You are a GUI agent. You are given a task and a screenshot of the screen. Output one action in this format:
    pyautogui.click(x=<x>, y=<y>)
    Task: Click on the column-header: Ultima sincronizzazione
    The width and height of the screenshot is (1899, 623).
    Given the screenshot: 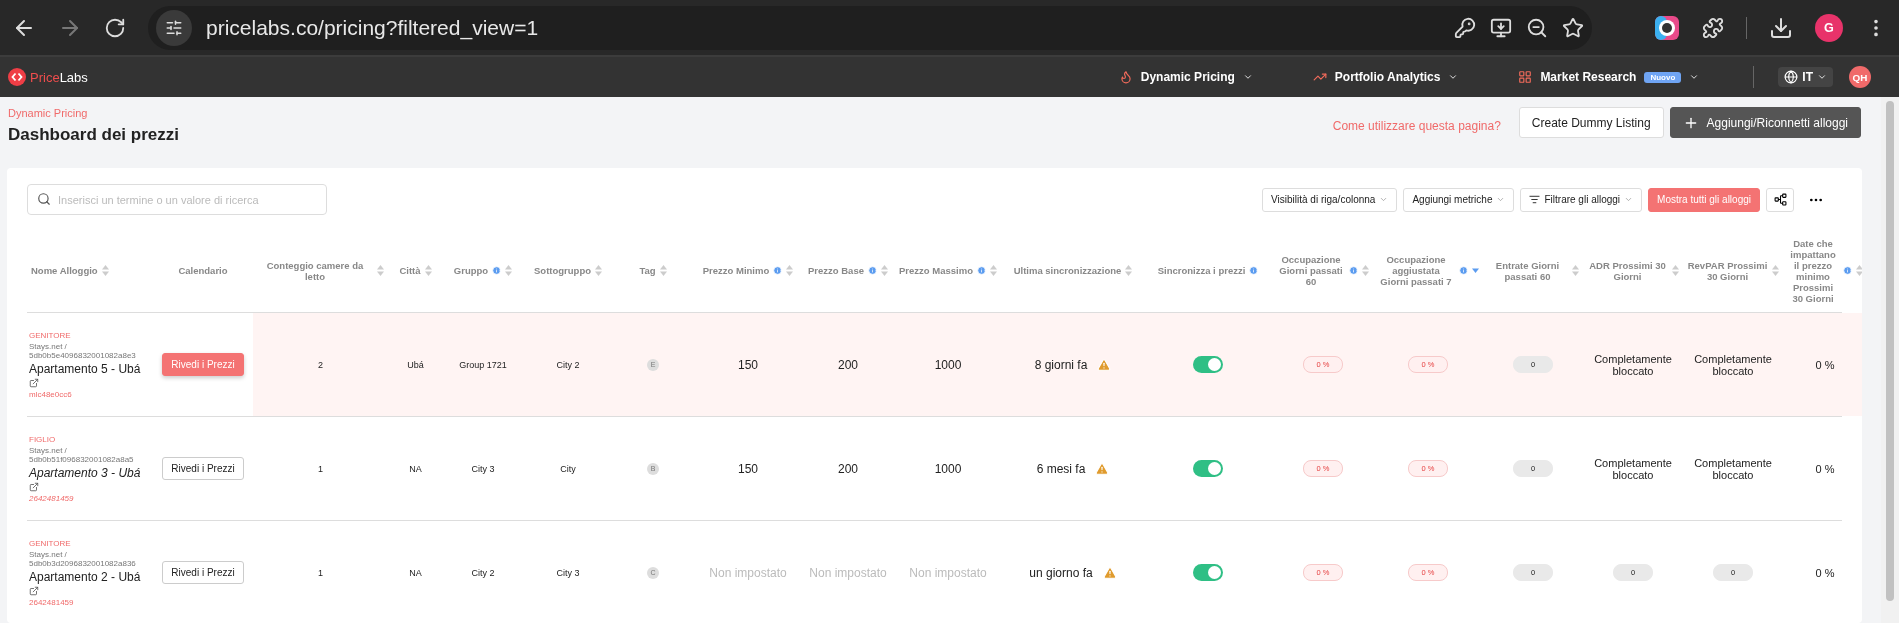 What is the action you would take?
    pyautogui.click(x=1073, y=270)
    